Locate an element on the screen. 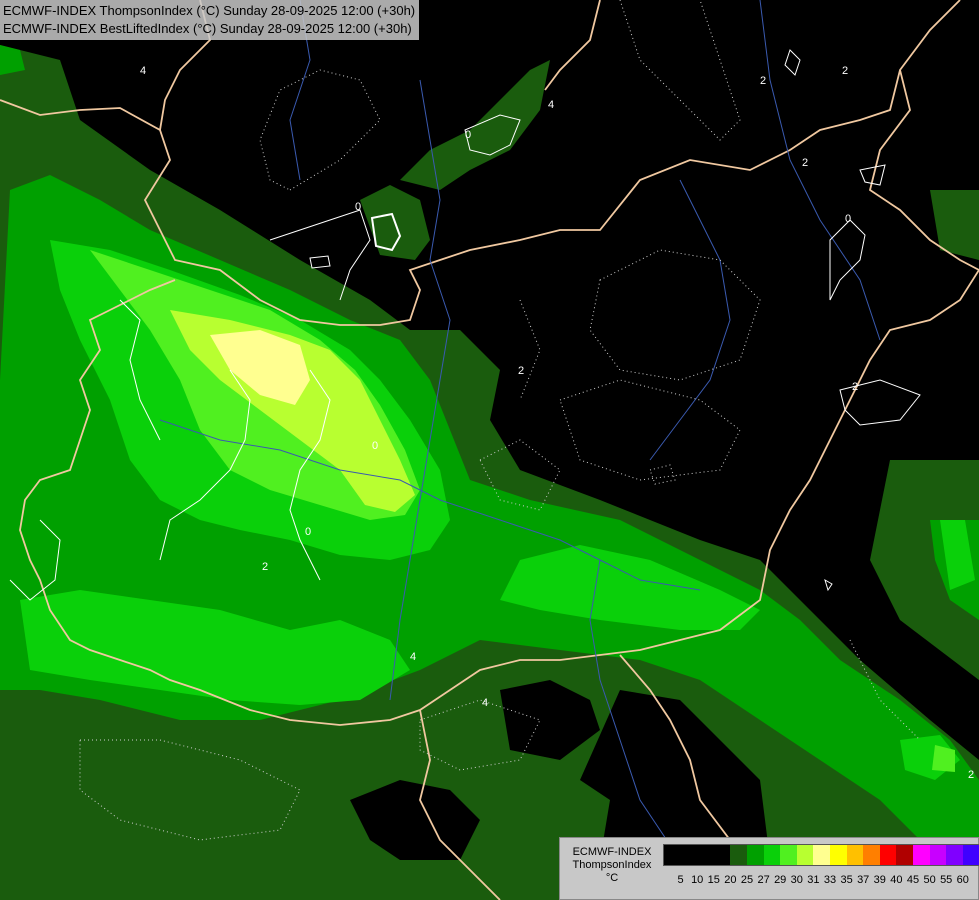 Image resolution: width=979 pixels, height=900 pixels. legend-tick: 40 is located at coordinates (896, 880).